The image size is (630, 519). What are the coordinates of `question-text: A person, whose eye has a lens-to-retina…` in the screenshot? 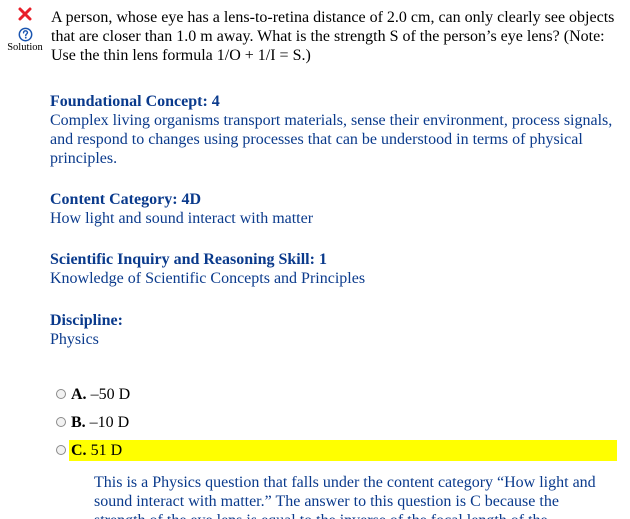 It's located at (333, 36).